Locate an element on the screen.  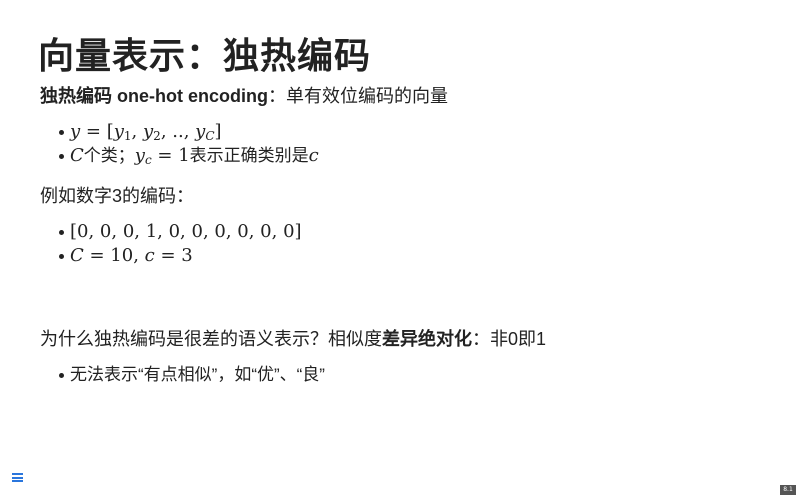
list-item: C个类；yc = 1表示正确类别是c is located at coordinates (179, 156).